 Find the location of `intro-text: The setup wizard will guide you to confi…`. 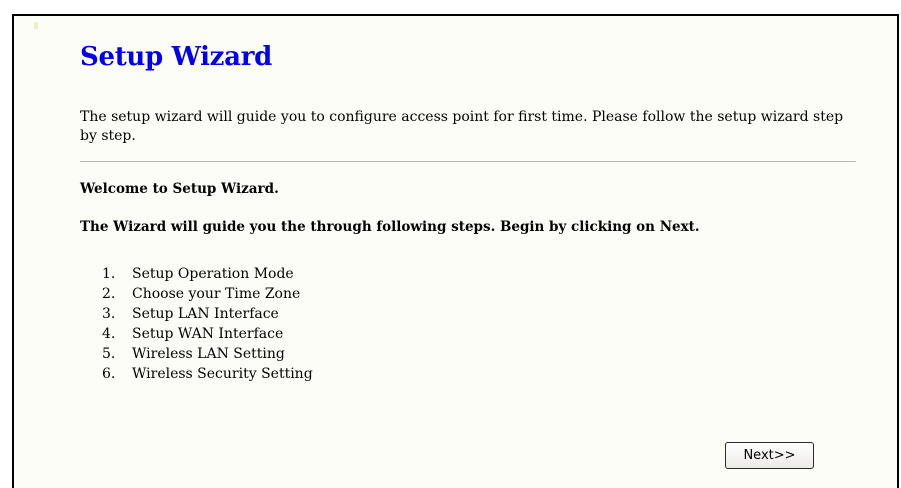

intro-text: The setup wizard will guide you to confi… is located at coordinates (462, 126).